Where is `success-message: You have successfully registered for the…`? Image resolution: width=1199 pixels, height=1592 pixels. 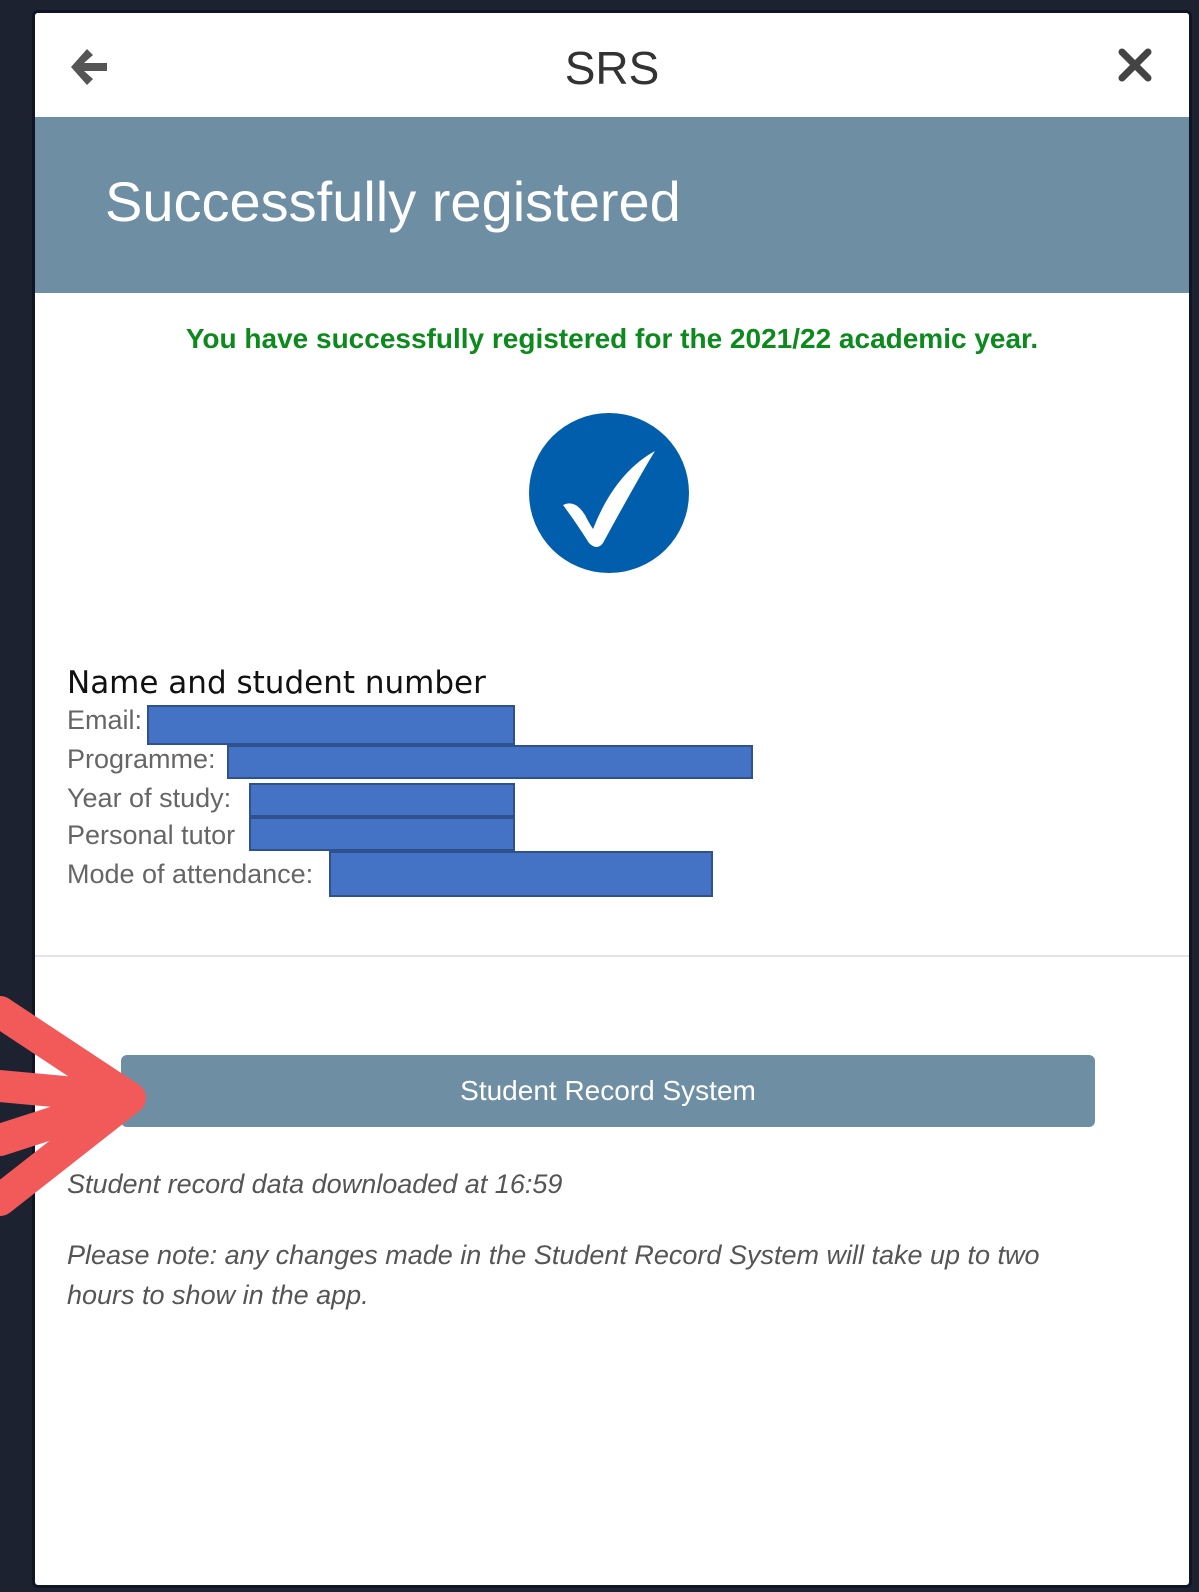
success-message: You have successfully registered for the… is located at coordinates (612, 338).